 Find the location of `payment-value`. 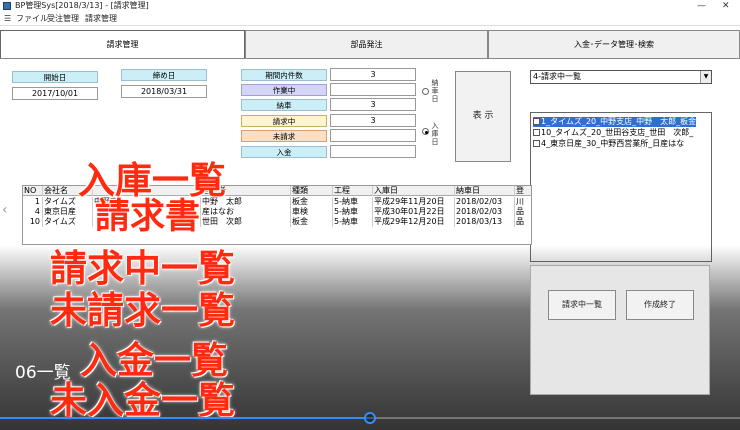

payment-value is located at coordinates (373, 151).